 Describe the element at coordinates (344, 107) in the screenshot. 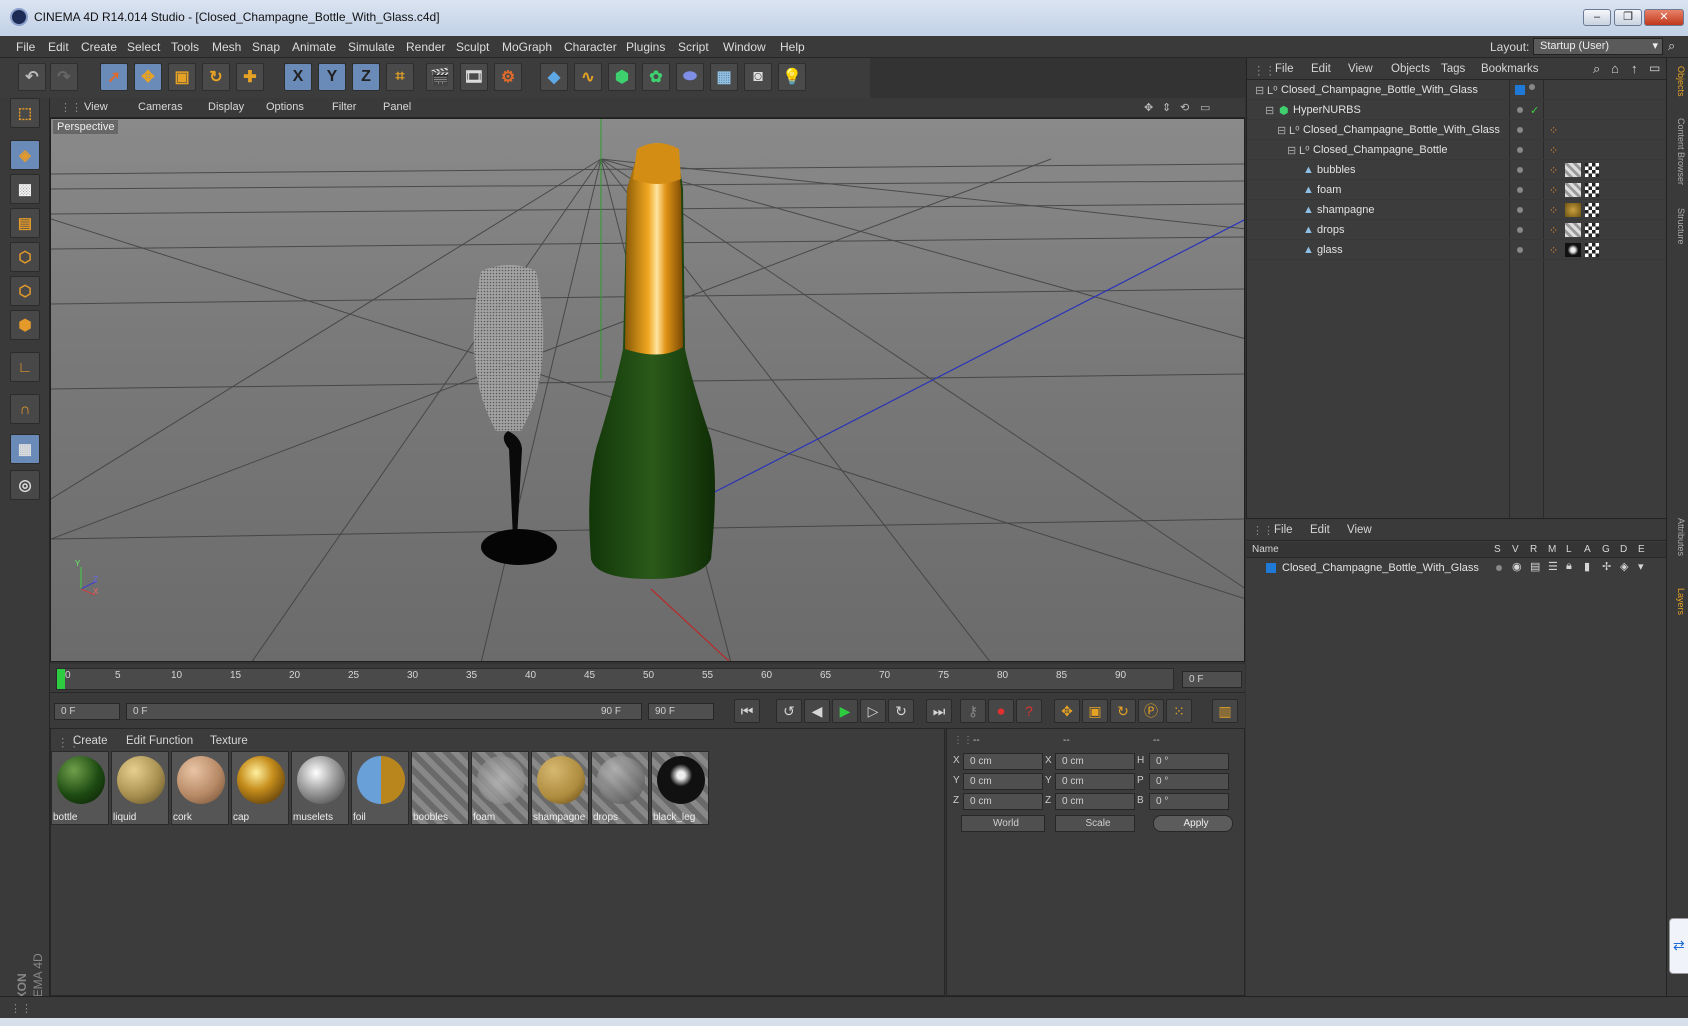

I see `viewport-menu-filter: Filter` at that location.